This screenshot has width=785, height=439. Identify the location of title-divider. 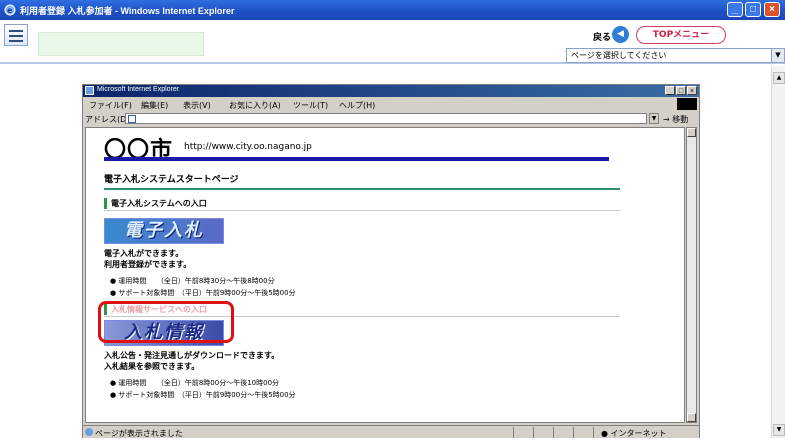
(362, 189).